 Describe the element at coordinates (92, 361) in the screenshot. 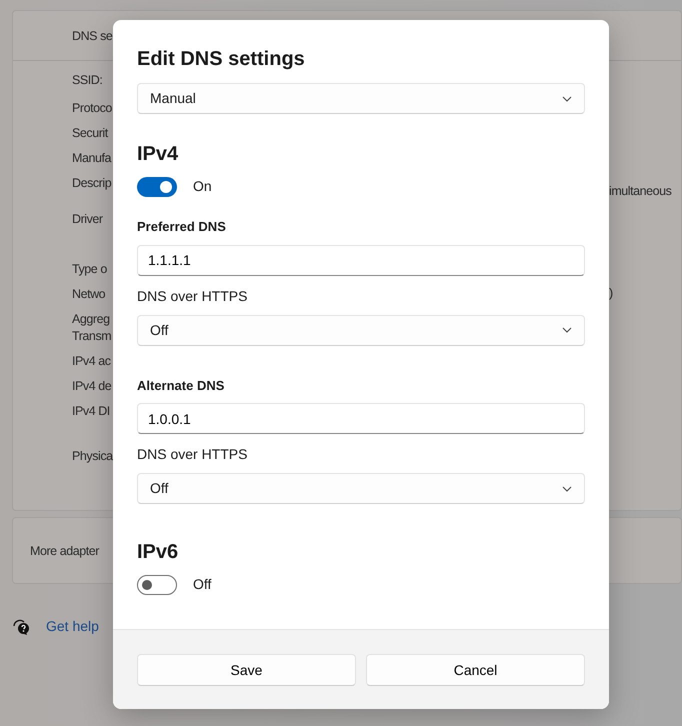

I see `setting-label: IPv4 ac` at that location.